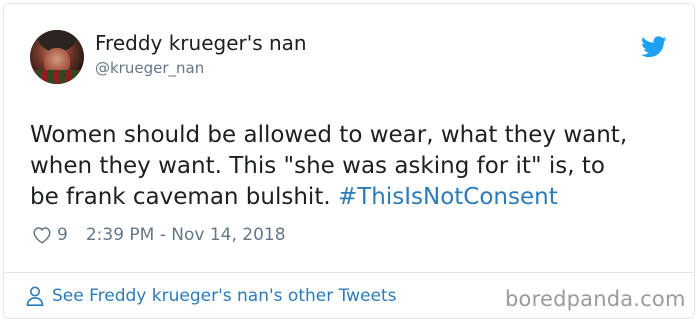 The image size is (700, 324). I want to click on tweet-text-line-start: be frank caveman bulshit., so click(184, 197).